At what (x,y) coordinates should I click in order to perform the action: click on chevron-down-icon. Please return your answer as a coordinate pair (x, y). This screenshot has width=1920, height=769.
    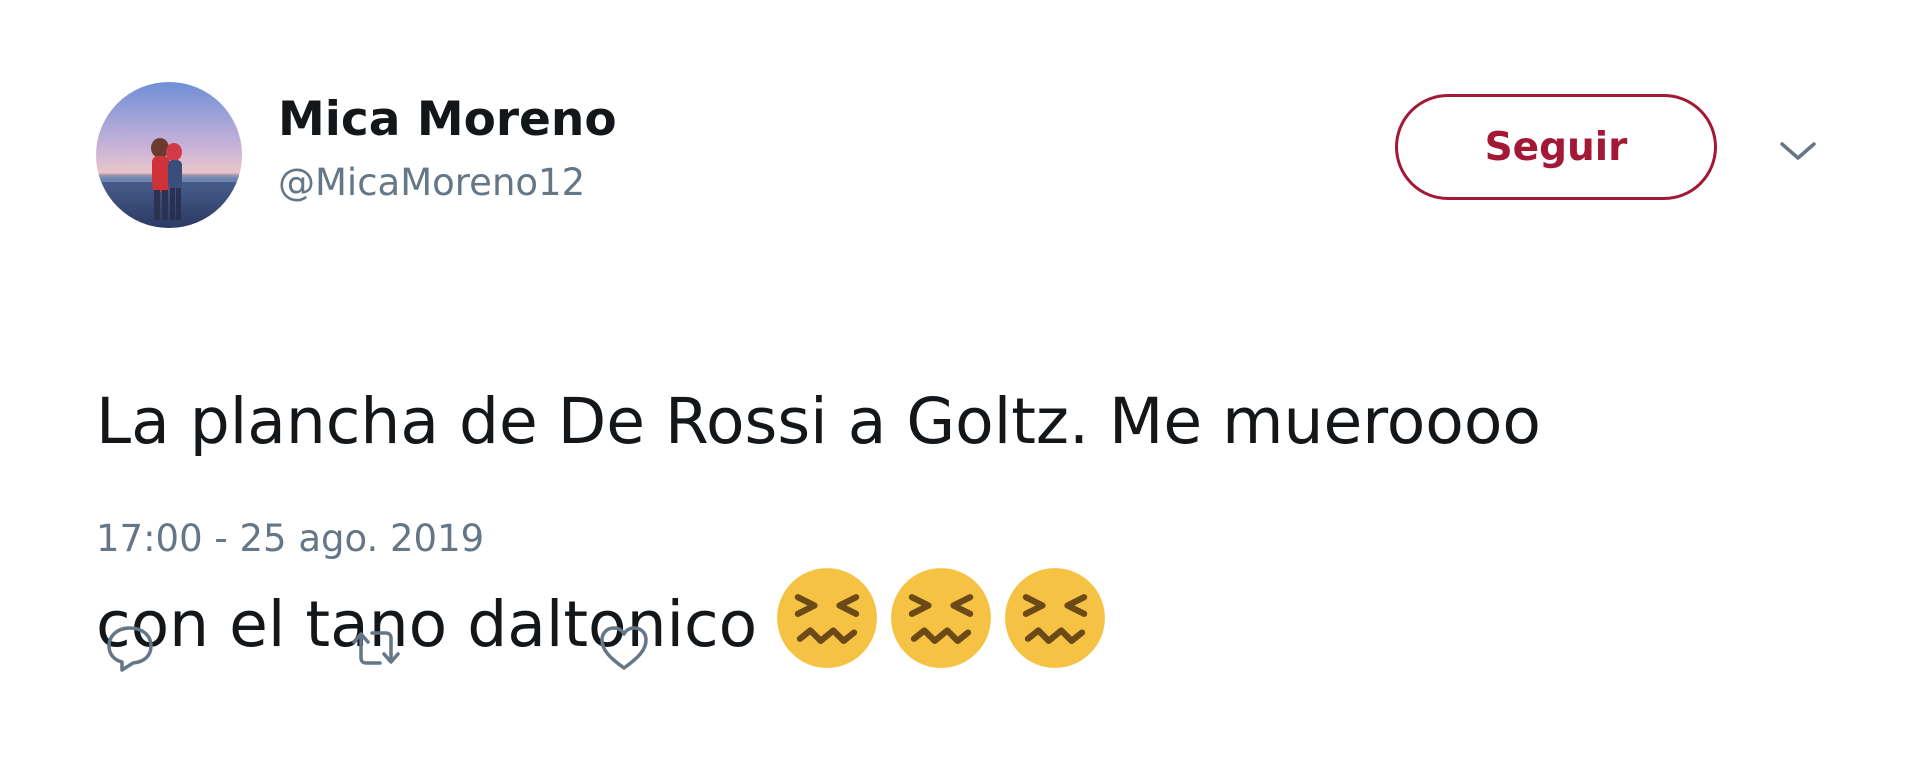
    Looking at the image, I should click on (1798, 151).